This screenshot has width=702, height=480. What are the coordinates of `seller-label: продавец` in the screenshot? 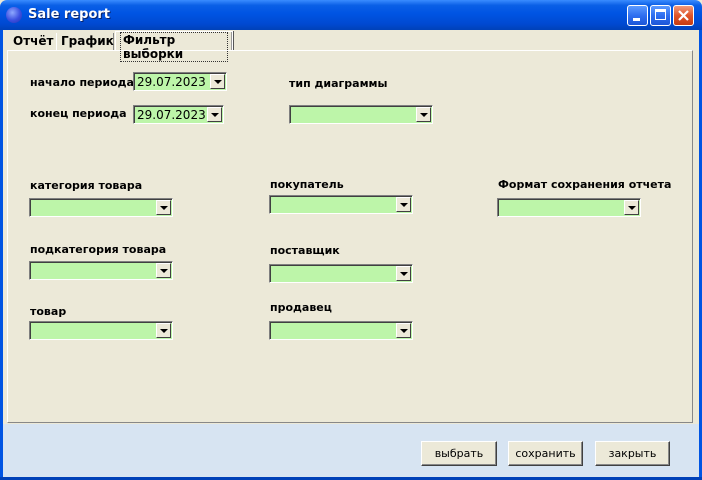 It's located at (301, 307).